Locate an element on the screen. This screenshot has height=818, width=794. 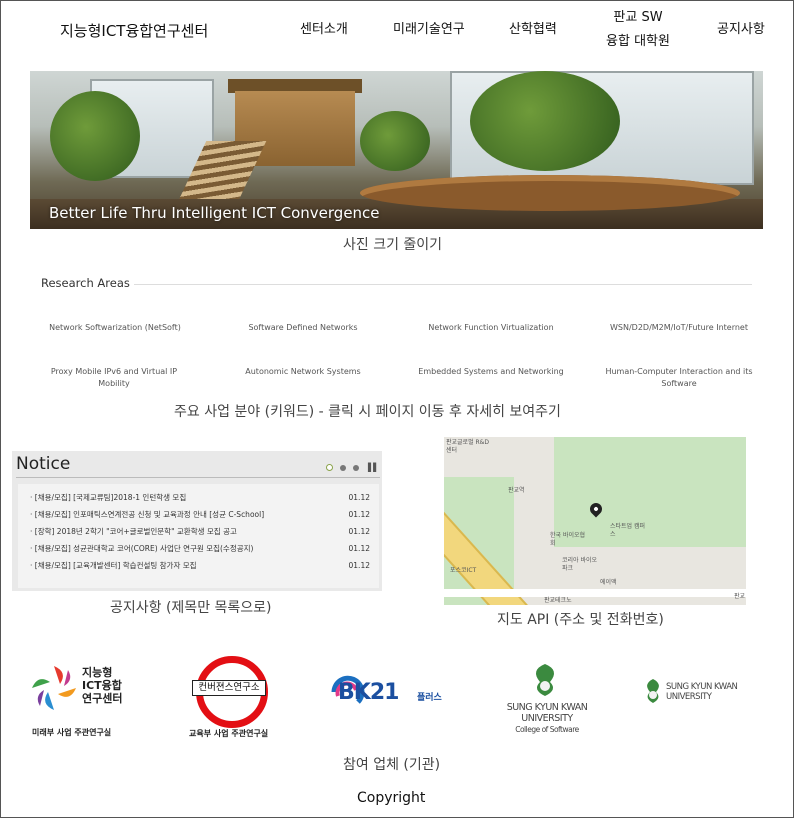
research-item: Software Defined Networks is located at coordinates (303, 328).